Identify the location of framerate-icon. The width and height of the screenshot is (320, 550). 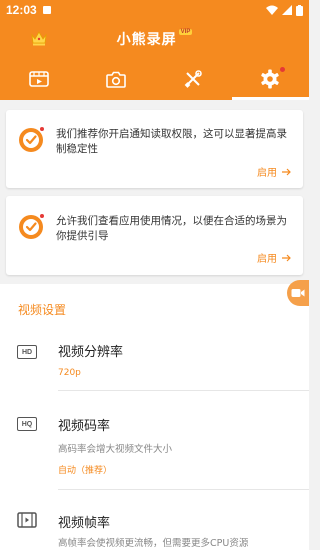
(27, 520).